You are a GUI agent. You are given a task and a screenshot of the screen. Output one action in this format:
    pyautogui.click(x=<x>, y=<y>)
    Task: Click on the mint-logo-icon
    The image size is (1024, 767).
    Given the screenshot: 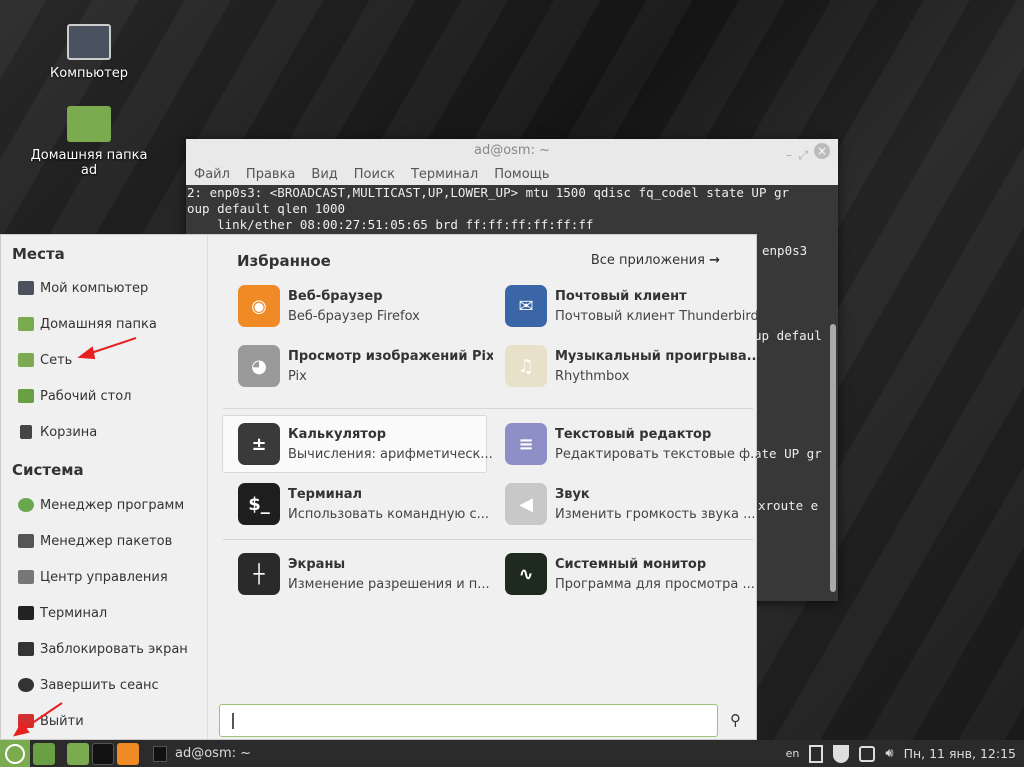 What is the action you would take?
    pyautogui.click(x=15, y=753)
    